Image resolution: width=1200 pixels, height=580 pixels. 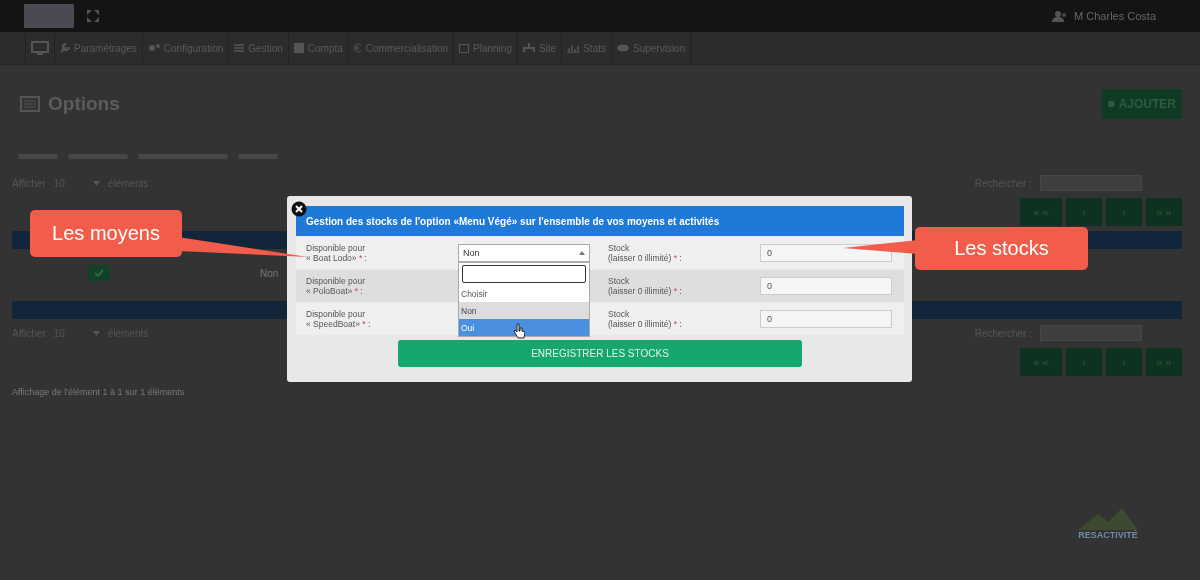 I want to click on dropdown-search-field, so click(x=524, y=274).